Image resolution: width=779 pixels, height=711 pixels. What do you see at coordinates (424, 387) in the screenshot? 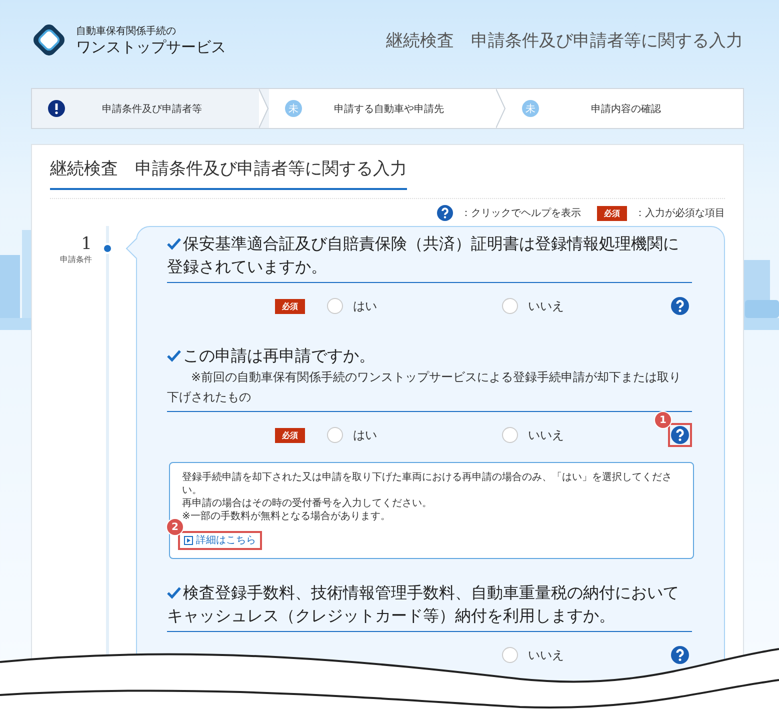
I see `question-note: ※前回の自動車保有関係手続のワンストップサービスによる登録手続申請が却下または取り下げされたもの` at bounding box center [424, 387].